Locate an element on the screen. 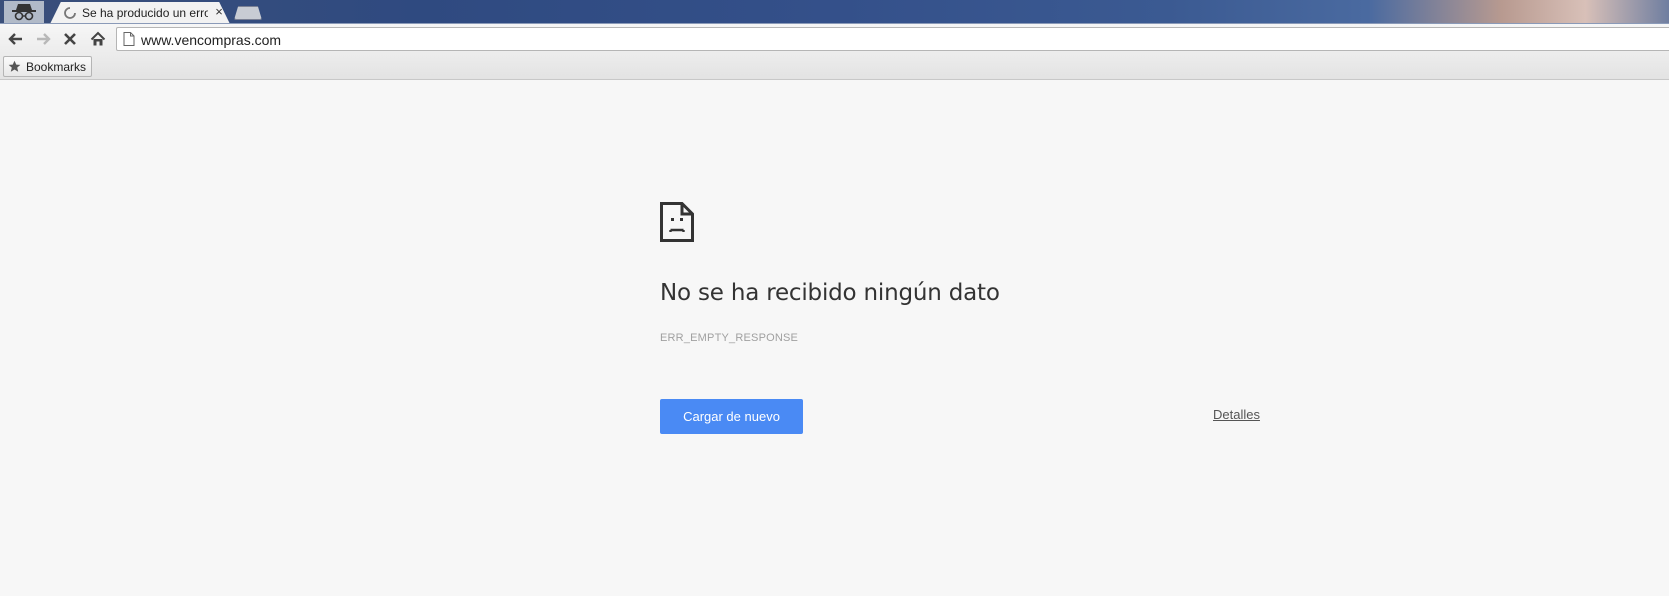  address-bar is located at coordinates (892, 39).